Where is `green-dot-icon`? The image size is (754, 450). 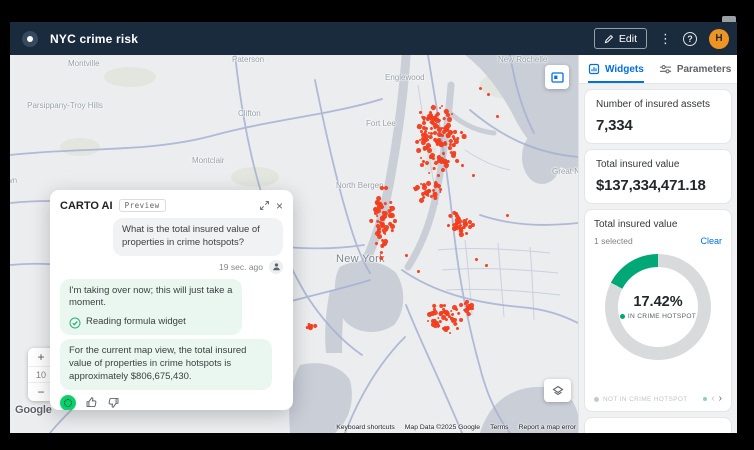 green-dot-icon is located at coordinates (622, 316).